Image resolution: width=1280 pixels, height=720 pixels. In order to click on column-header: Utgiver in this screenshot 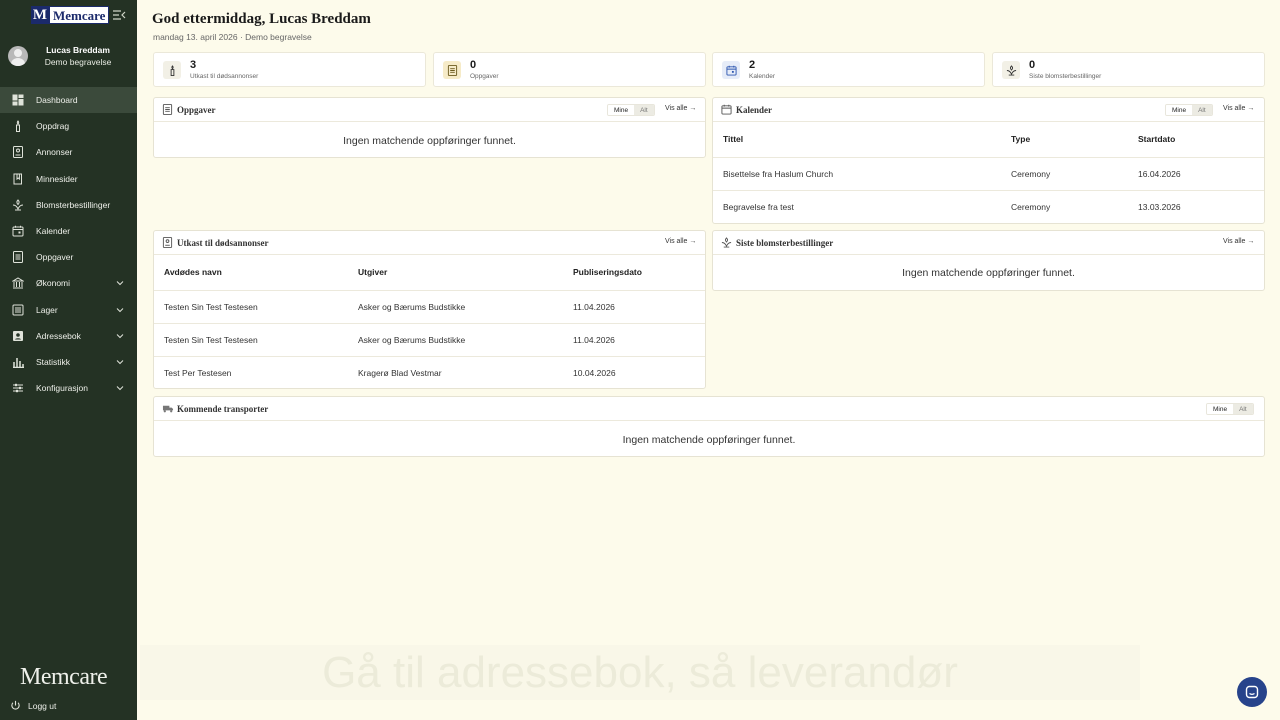, I will do `click(455, 273)`.